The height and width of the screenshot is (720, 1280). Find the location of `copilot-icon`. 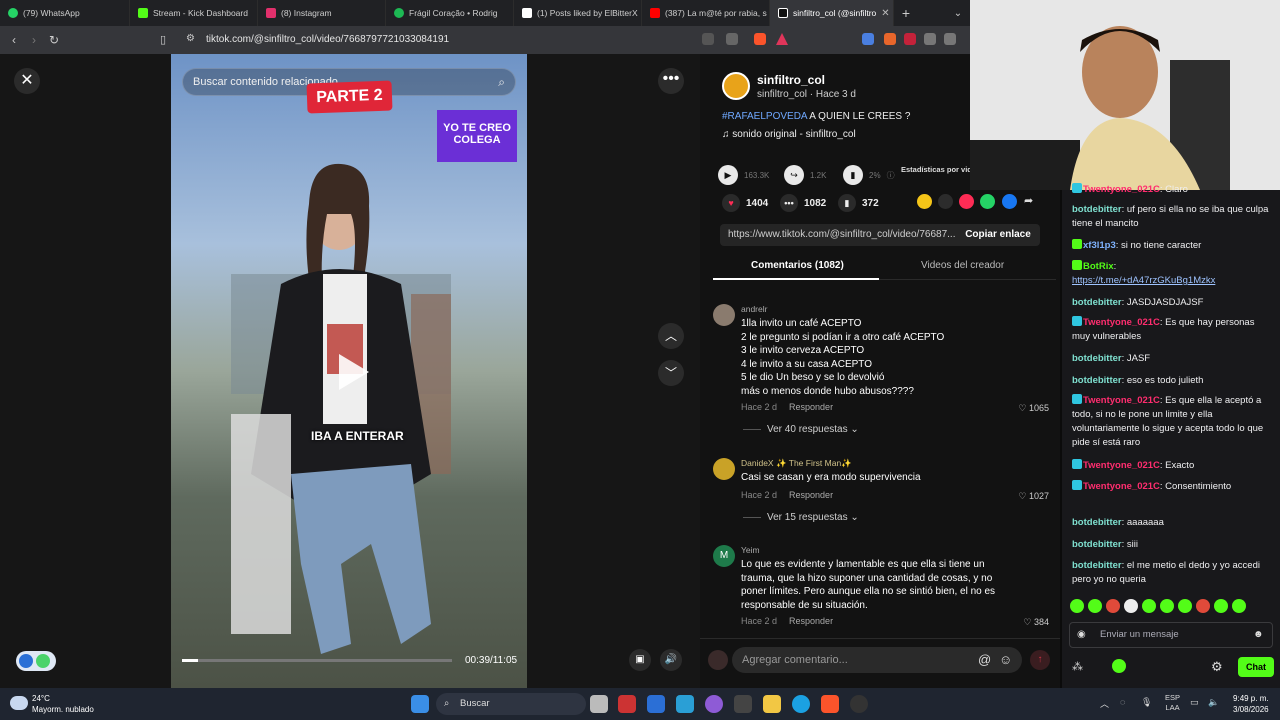

copilot-icon is located at coordinates (714, 704).